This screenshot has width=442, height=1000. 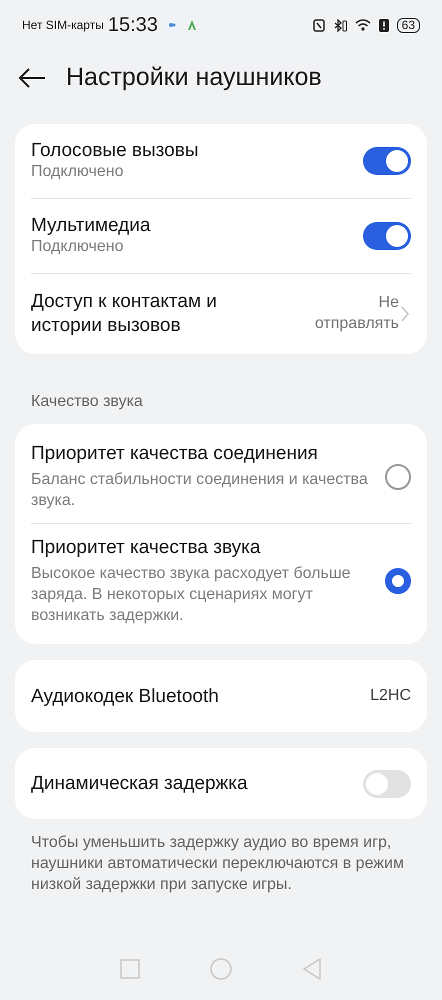 I want to click on setting-title: Голосовые вызовы, so click(x=115, y=150).